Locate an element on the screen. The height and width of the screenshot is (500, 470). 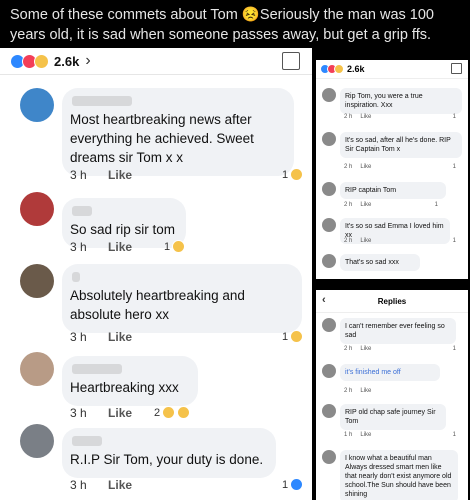
comment-reactions: 2 is located at coordinates (172, 412).